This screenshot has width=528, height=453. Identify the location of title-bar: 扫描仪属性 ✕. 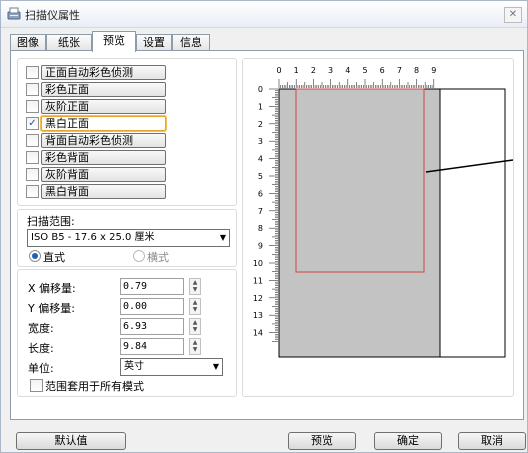
(264, 14).